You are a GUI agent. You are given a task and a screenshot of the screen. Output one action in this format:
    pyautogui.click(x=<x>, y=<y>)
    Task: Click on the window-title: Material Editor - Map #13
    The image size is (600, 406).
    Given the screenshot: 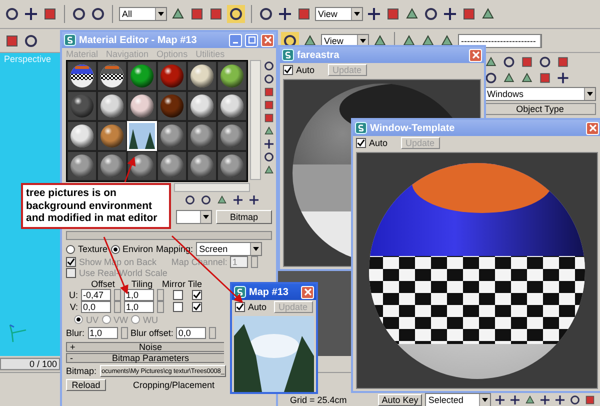 What is the action you would take?
    pyautogui.click(x=138, y=40)
    